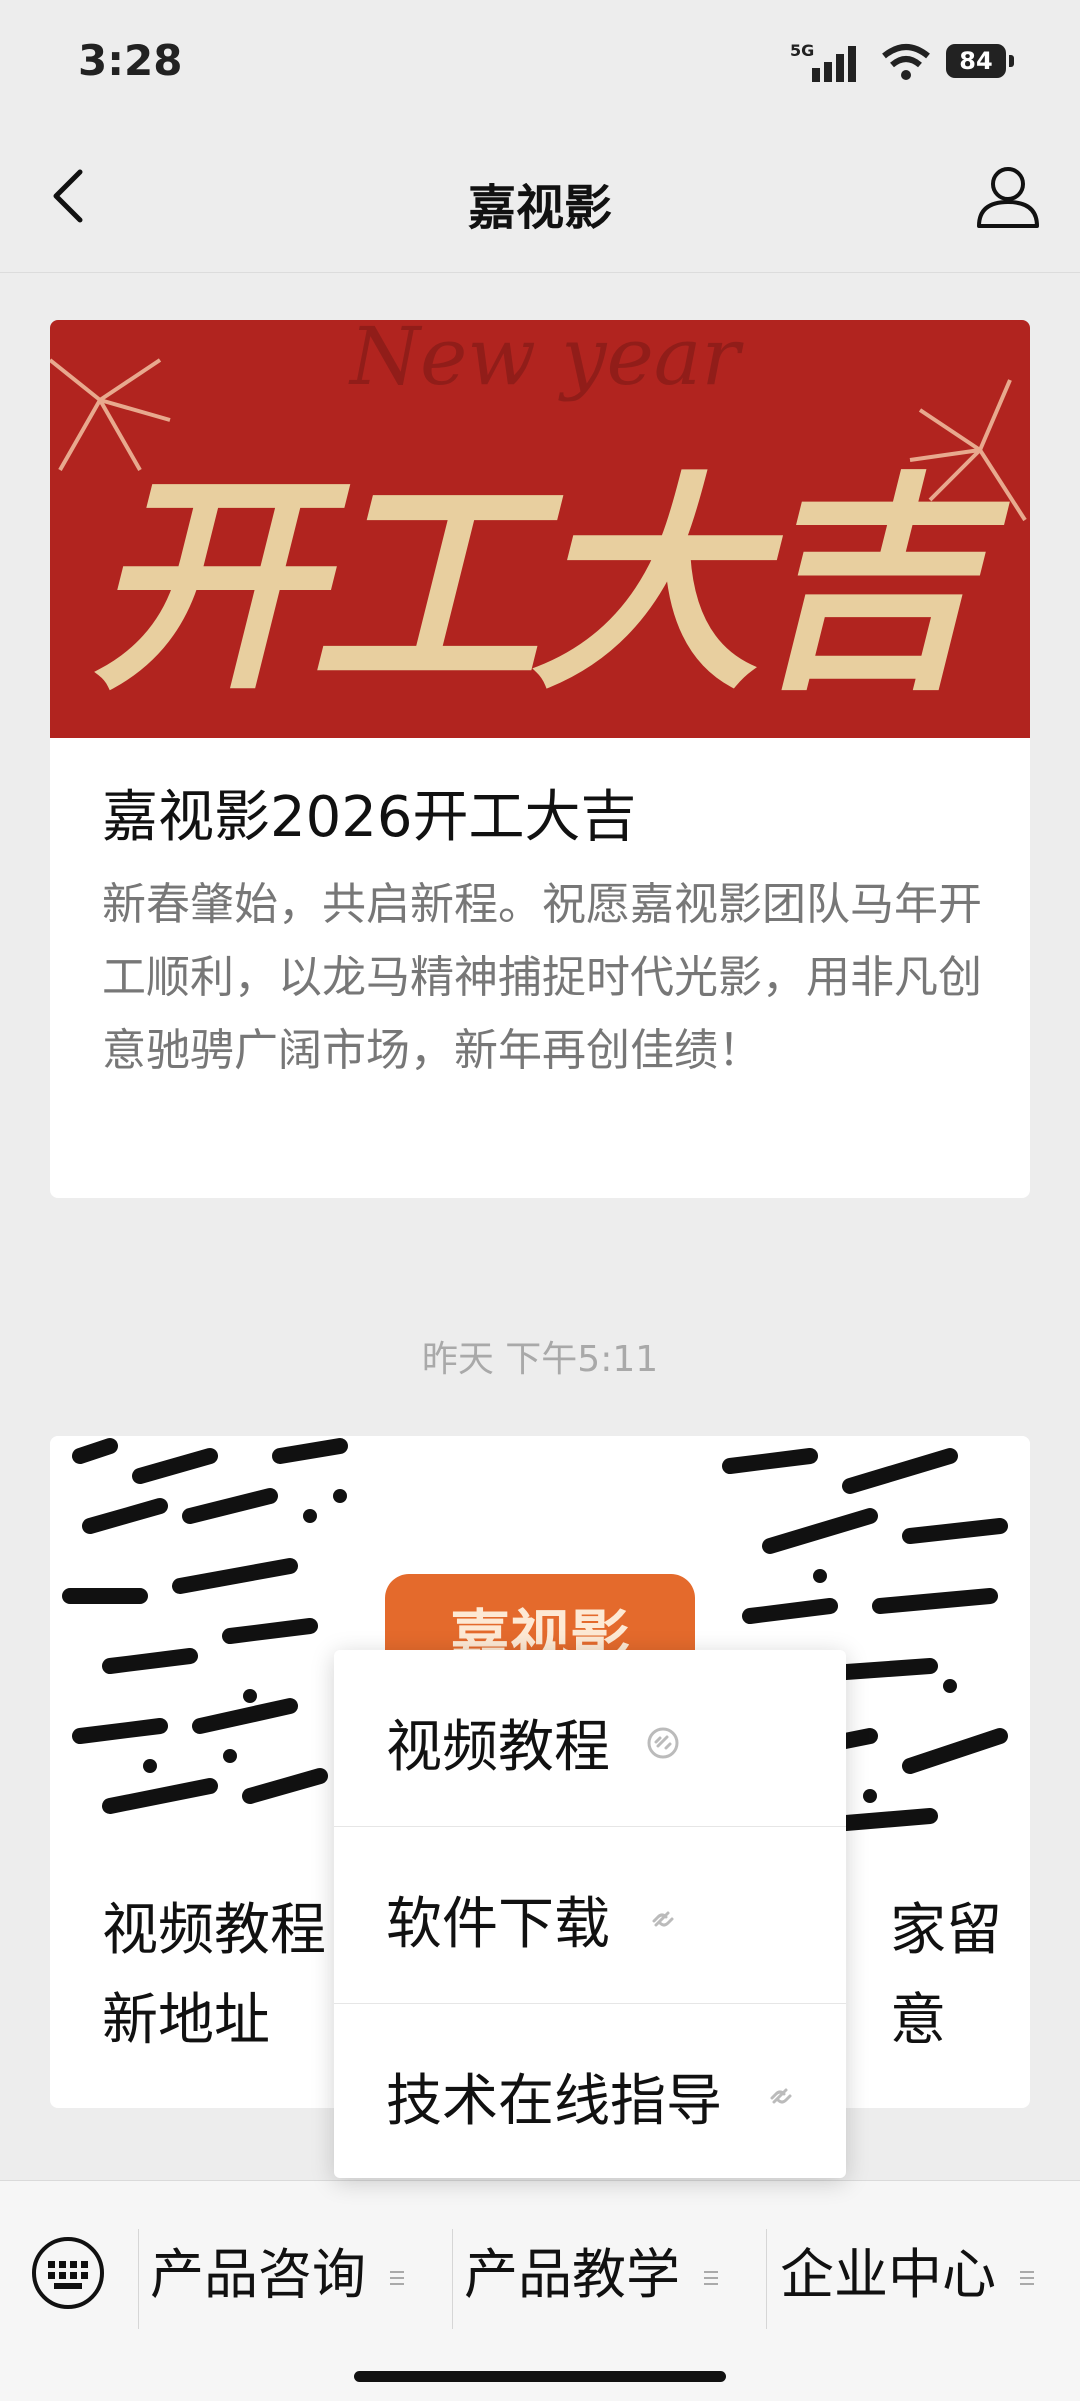  What do you see at coordinates (823, 61) in the screenshot?
I see `cellular-signal-icon: 5G` at bounding box center [823, 61].